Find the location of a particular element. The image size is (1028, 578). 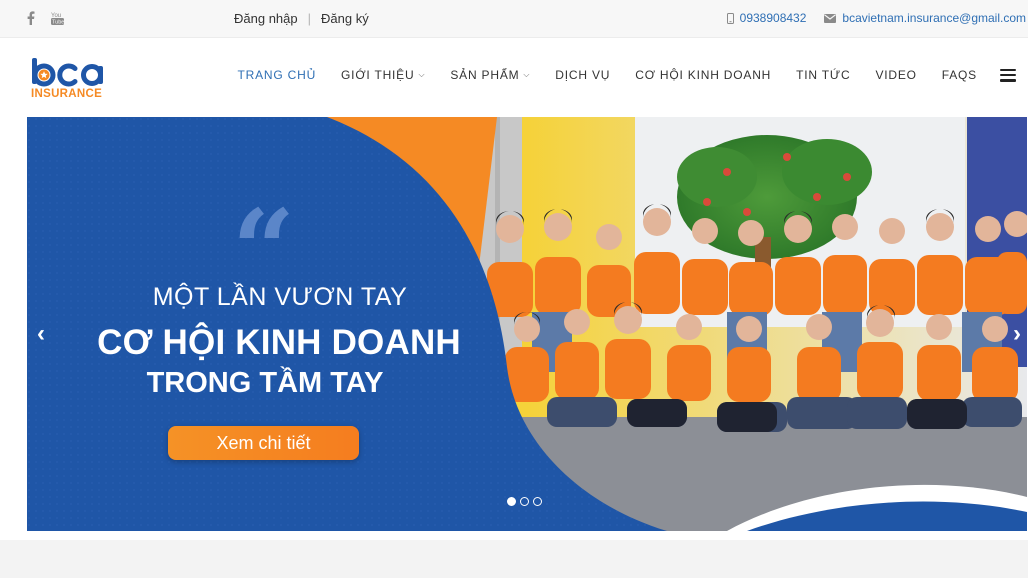

view-details-button: Xem chi tiết is located at coordinates (263, 443).